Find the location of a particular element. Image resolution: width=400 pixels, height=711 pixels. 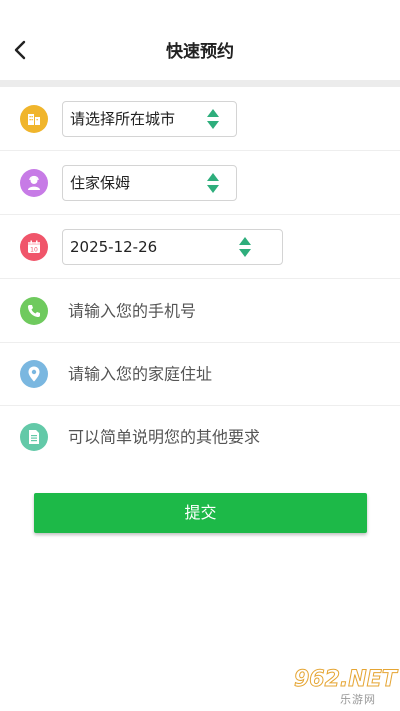

address-row is located at coordinates (200, 374).